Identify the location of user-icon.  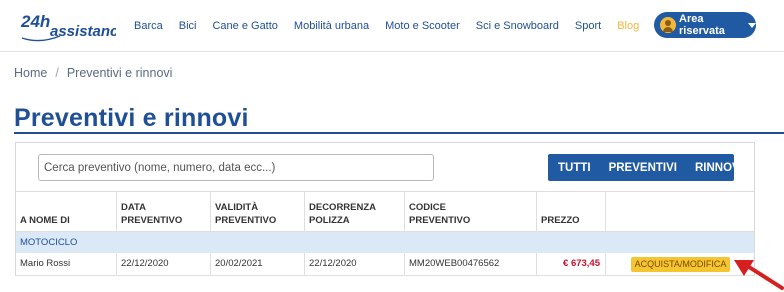
(668, 25).